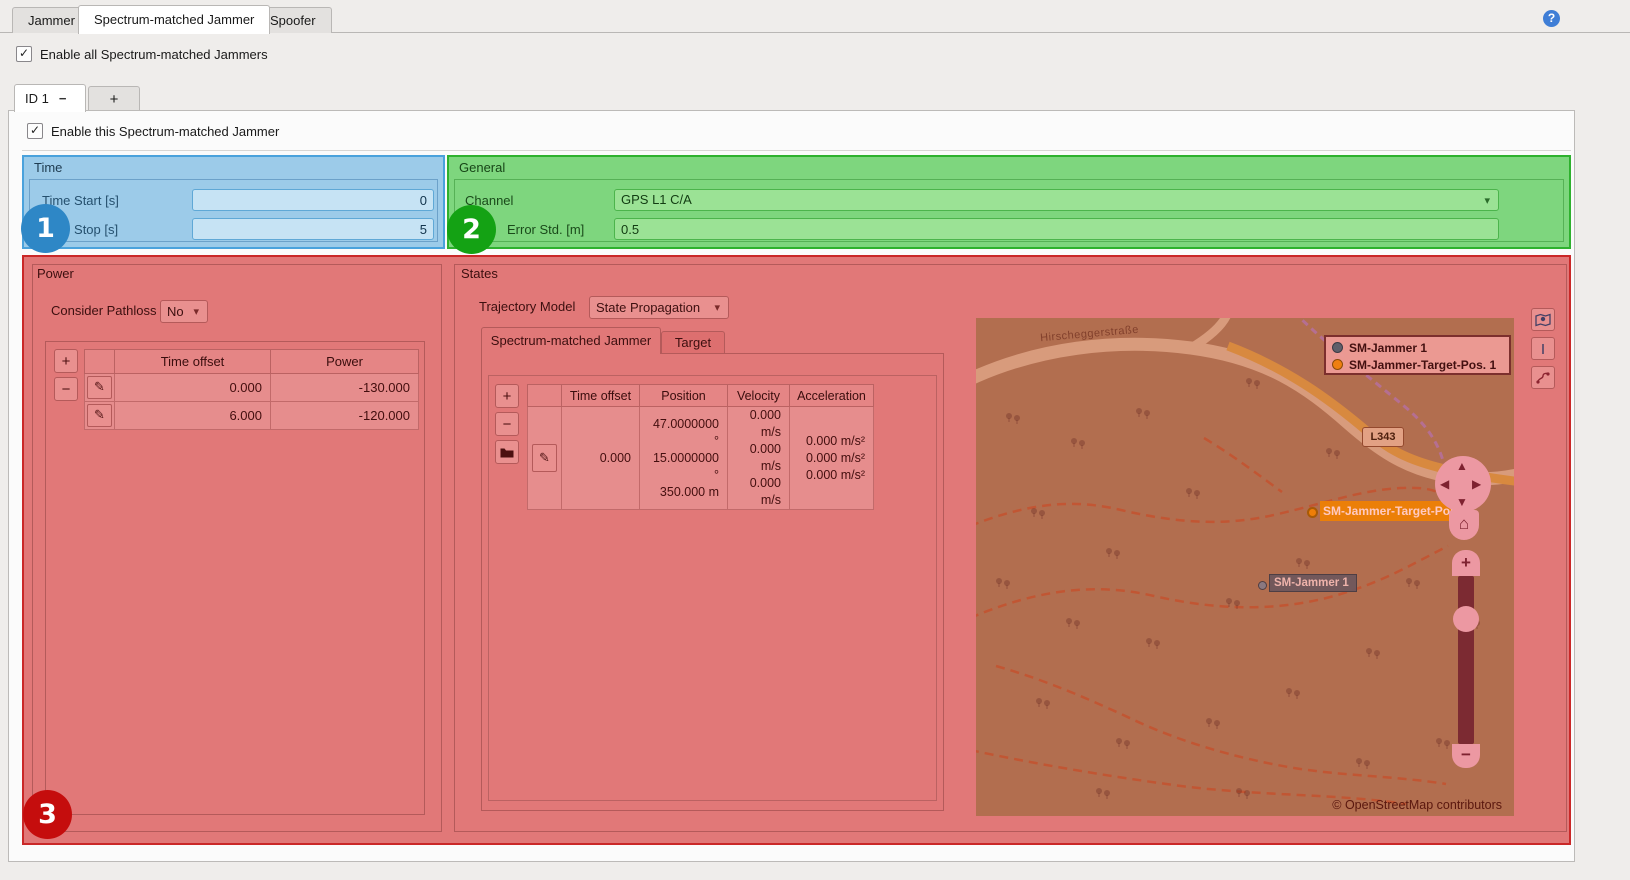 The width and height of the screenshot is (1630, 880). Describe the element at coordinates (344, 415) in the screenshot. I see `power-row-power: -120.000` at that location.